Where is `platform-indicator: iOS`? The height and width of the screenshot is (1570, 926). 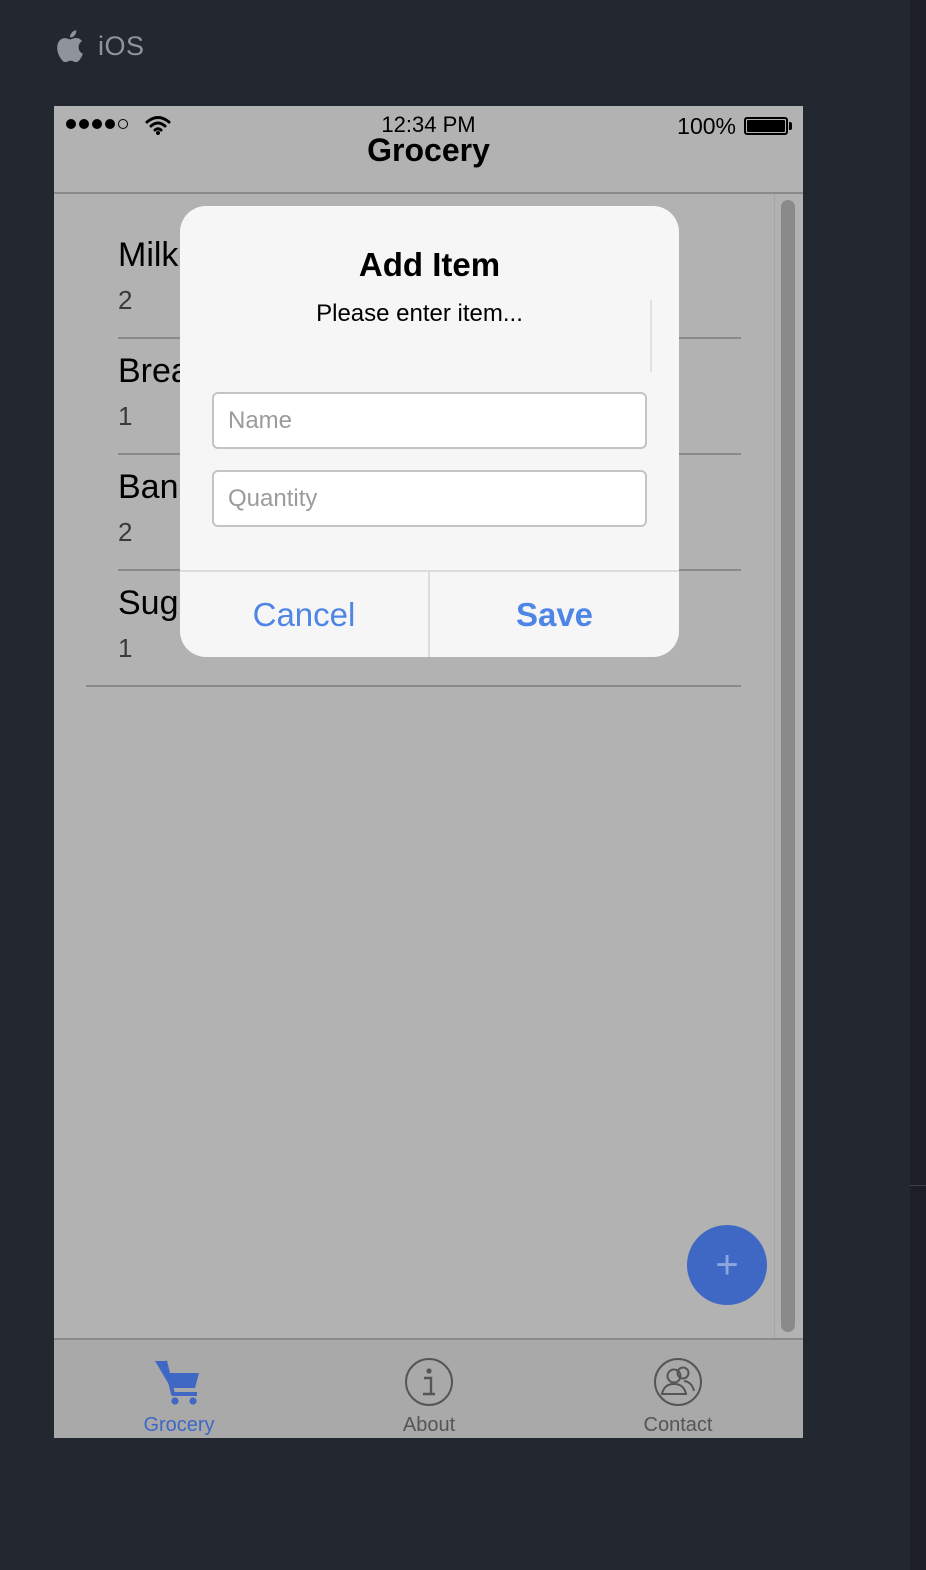 platform-indicator: iOS is located at coordinates (99, 46).